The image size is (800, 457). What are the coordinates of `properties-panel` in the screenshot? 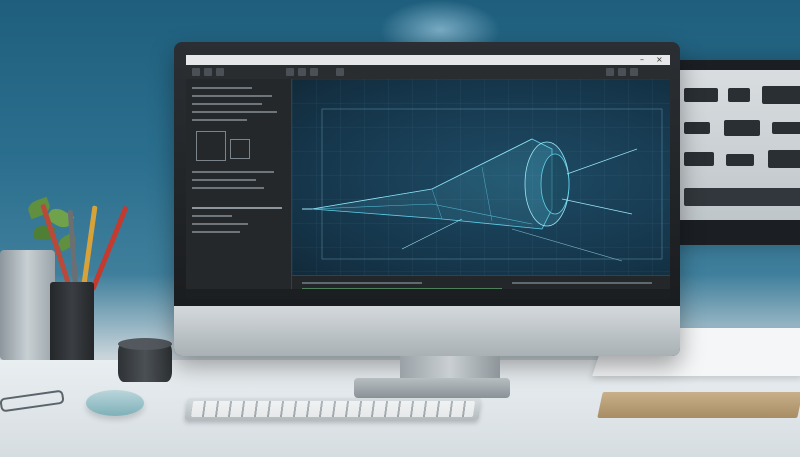 It's located at (239, 184).